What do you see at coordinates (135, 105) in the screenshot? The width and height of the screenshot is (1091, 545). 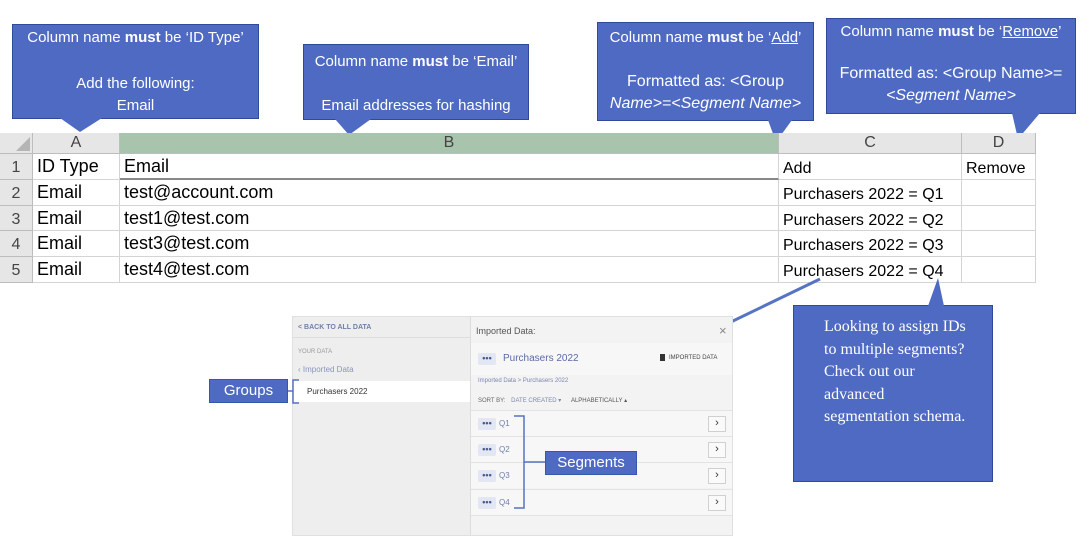 I see `callout-id-type-line3: Email` at bounding box center [135, 105].